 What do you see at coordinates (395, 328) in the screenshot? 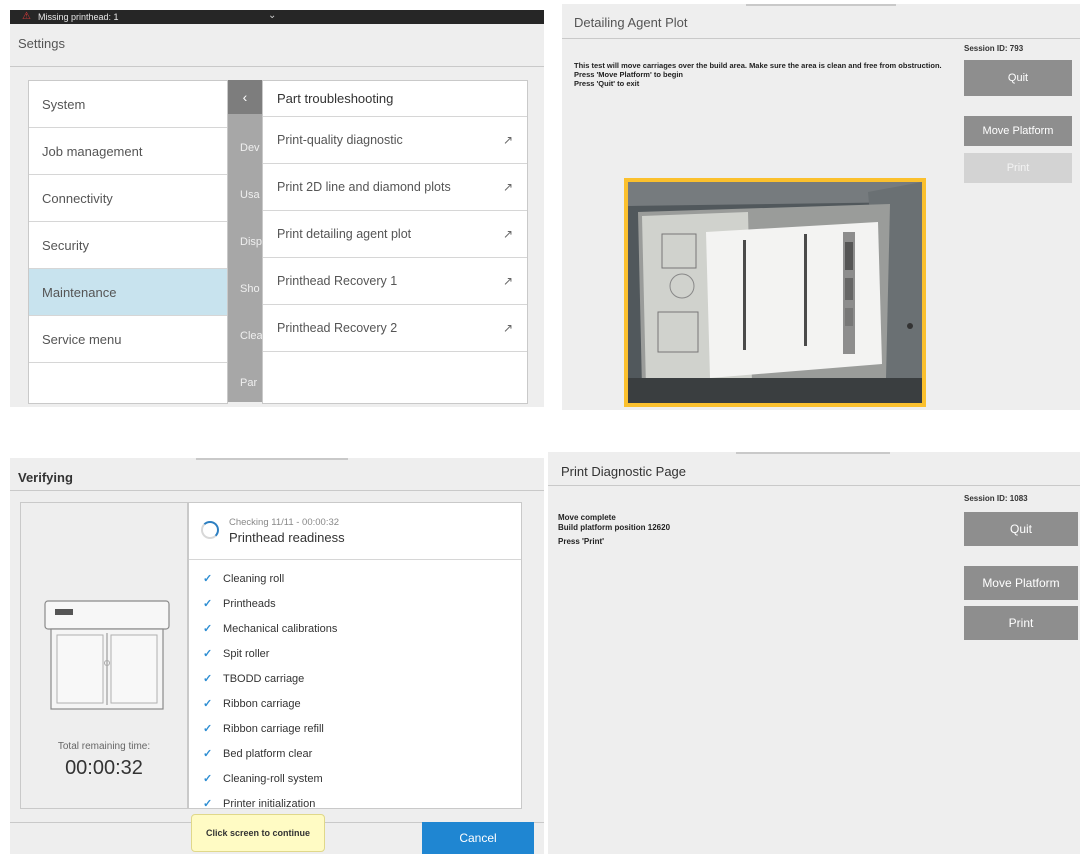
I see `list-item: Printhead Recovery 2 ↗` at bounding box center [395, 328].